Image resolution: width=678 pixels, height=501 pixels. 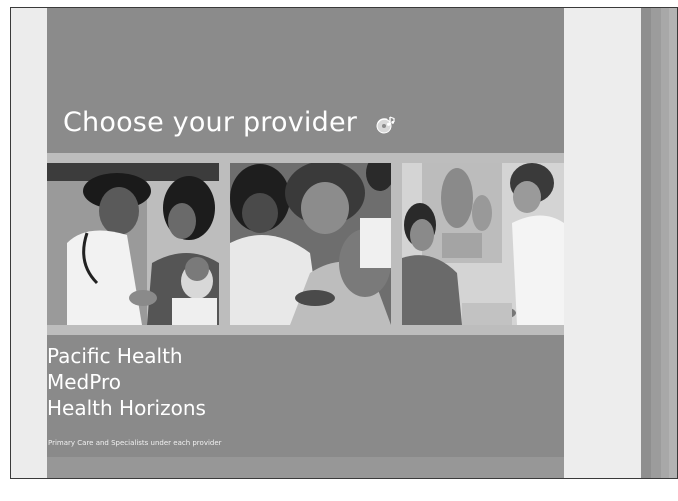 I want to click on provider-medpro: MedPro, so click(x=84, y=382).